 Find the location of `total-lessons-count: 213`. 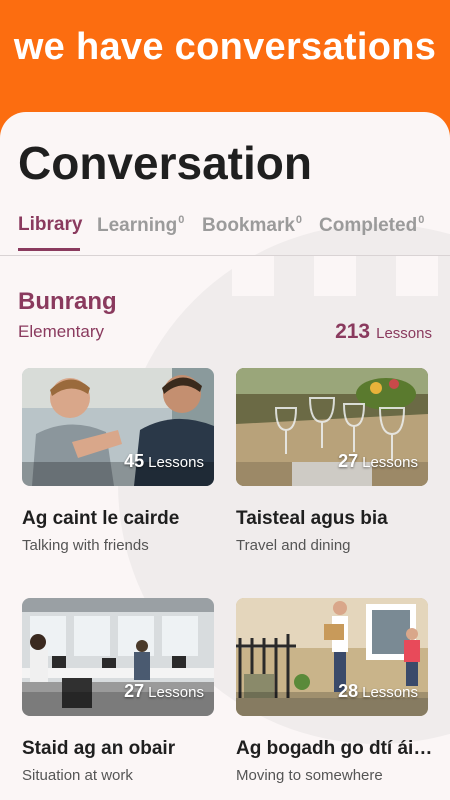

total-lessons-count: 213 is located at coordinates (353, 331).